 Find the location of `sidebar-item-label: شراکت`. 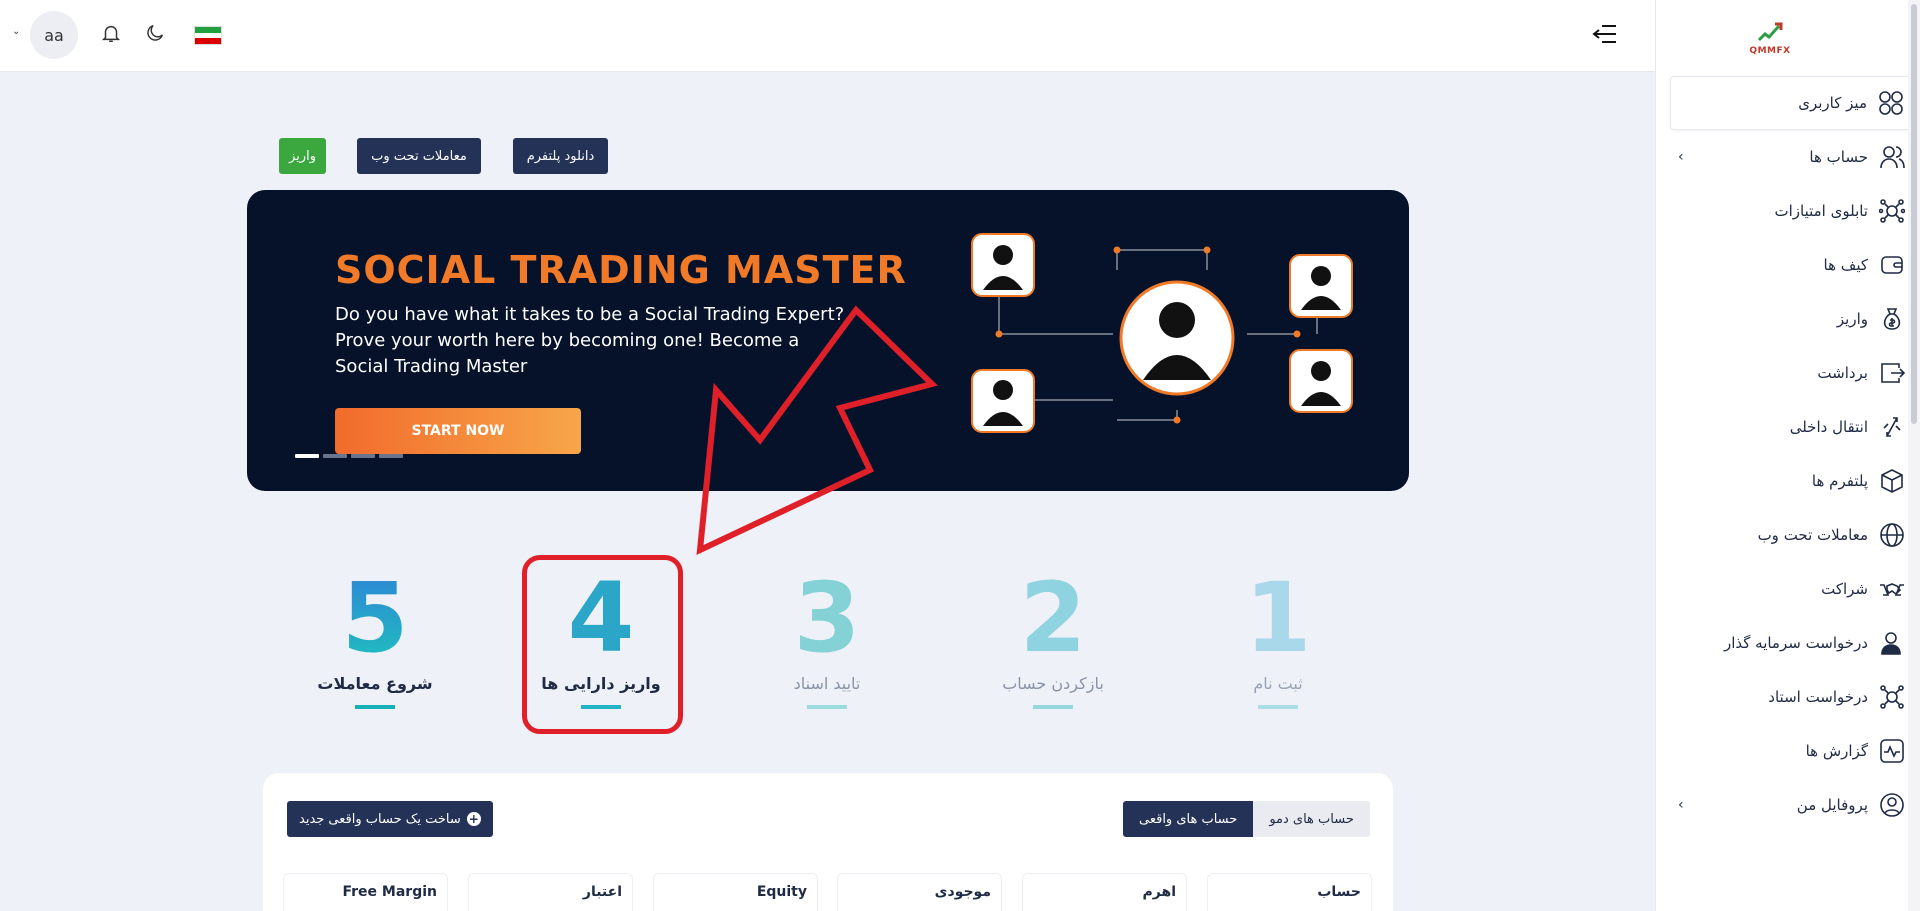

sidebar-item-label: شراکت is located at coordinates (1844, 589).